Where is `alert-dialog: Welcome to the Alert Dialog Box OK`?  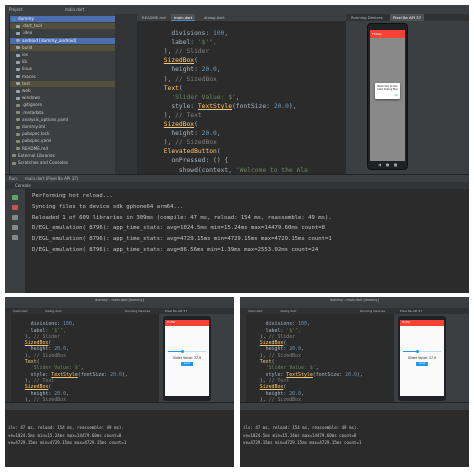
alert-dialog: Welcome to the Alert Dialog Box OK is located at coordinates (387, 91).